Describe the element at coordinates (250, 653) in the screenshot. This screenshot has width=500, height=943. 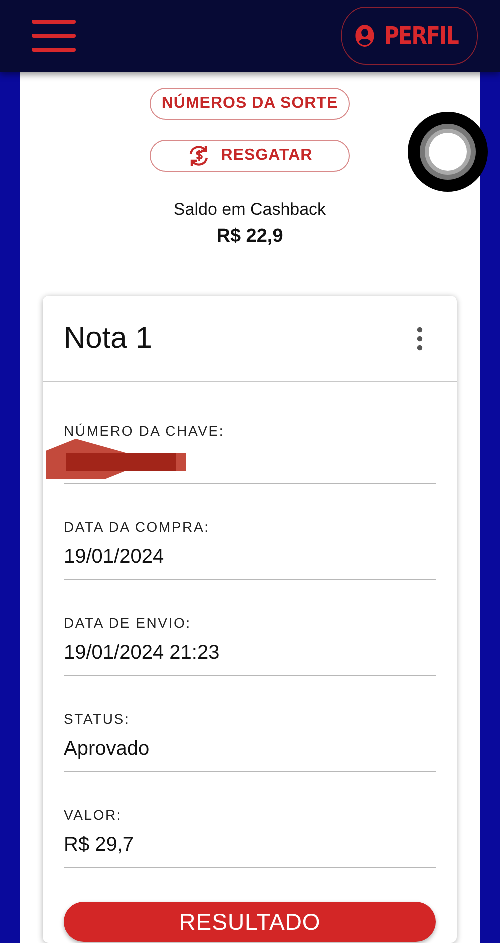
I see `field-value: 19/01/2024 21:23` at that location.